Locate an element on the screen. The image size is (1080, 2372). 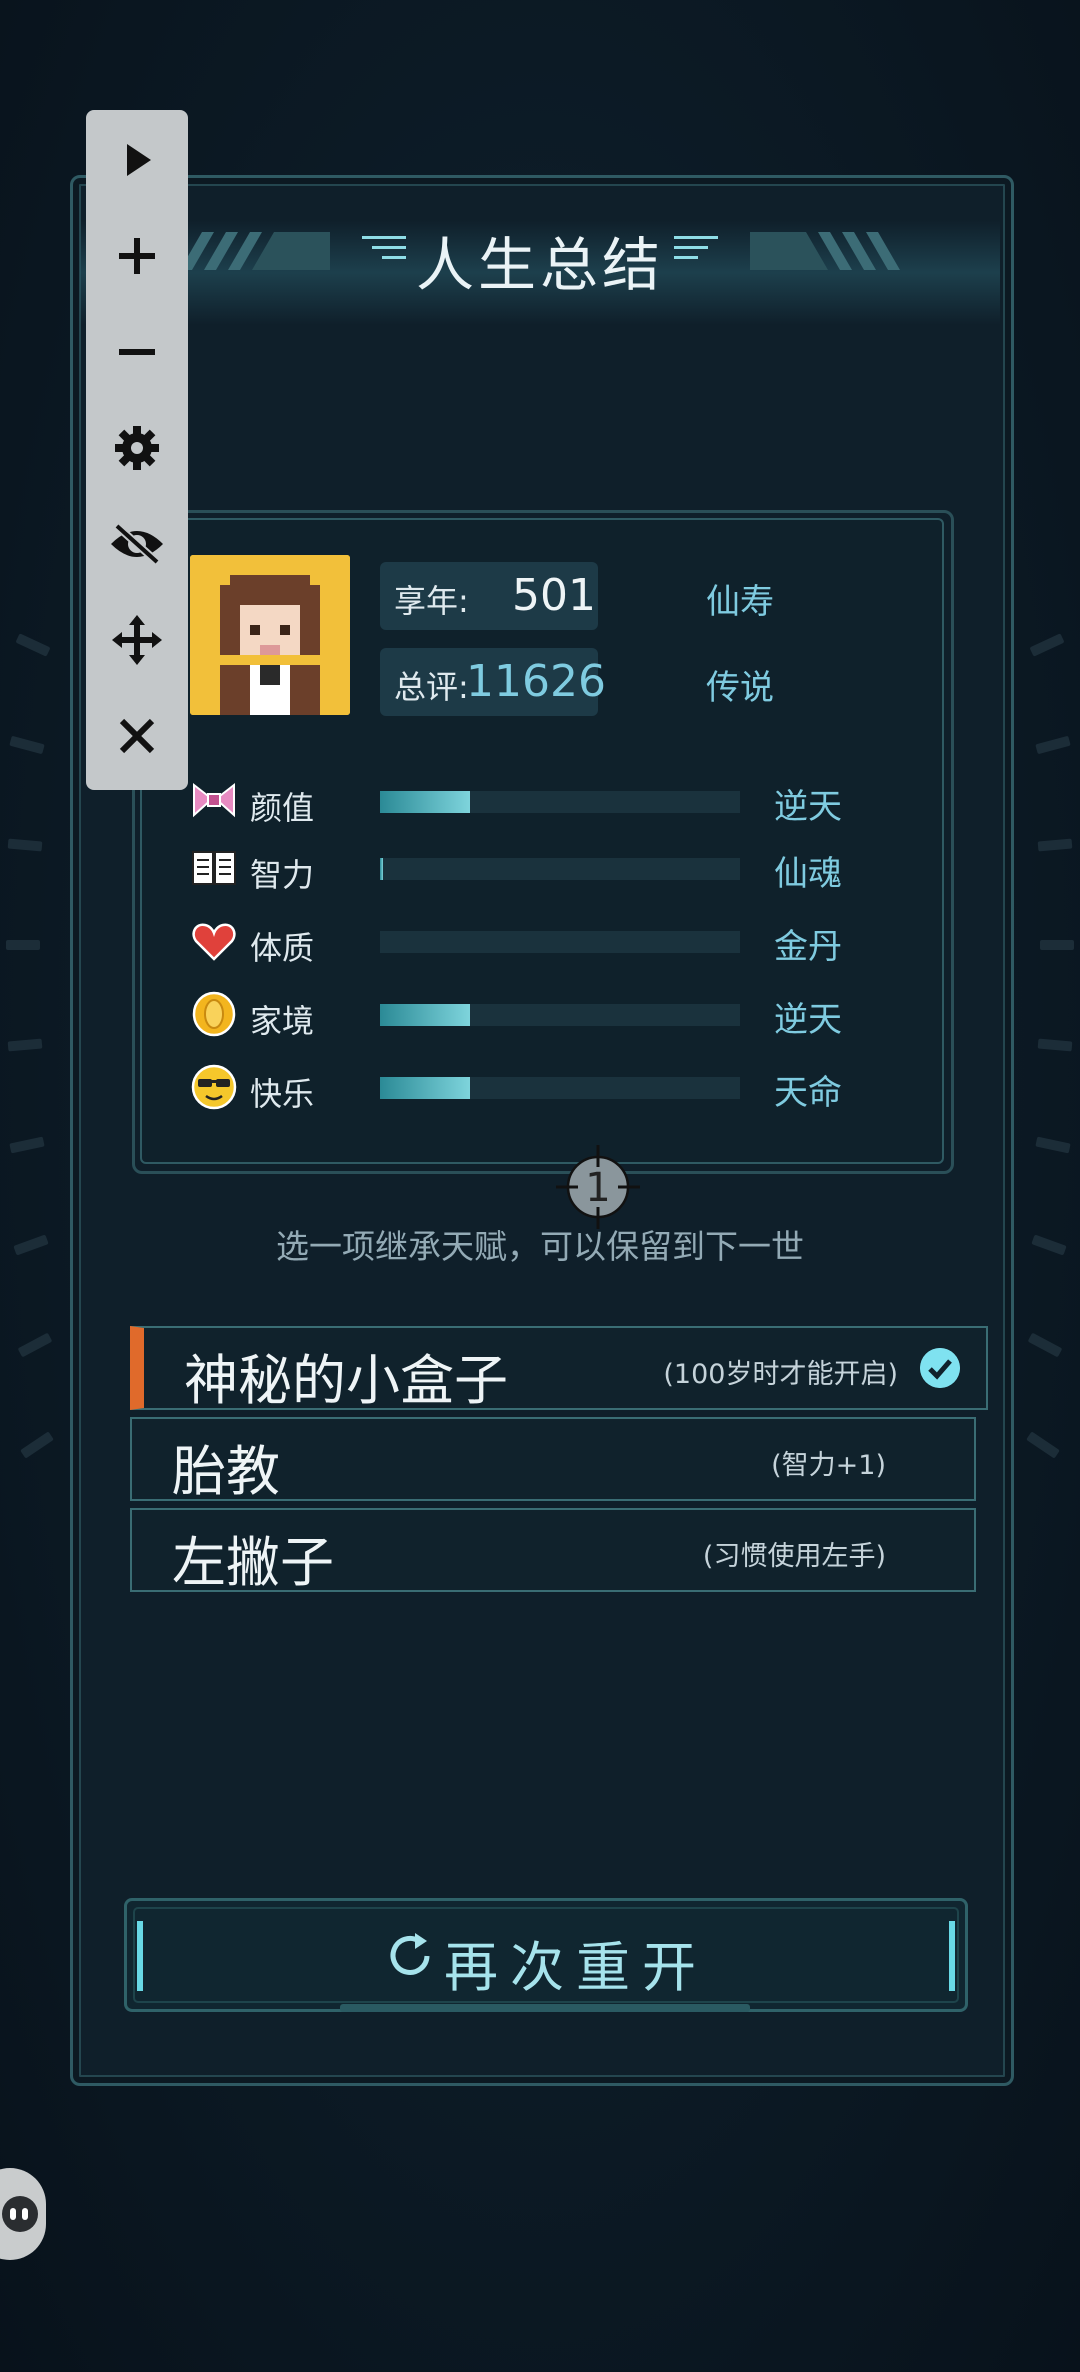
score-pill: 总评: 11626 is located at coordinates (493, 682).